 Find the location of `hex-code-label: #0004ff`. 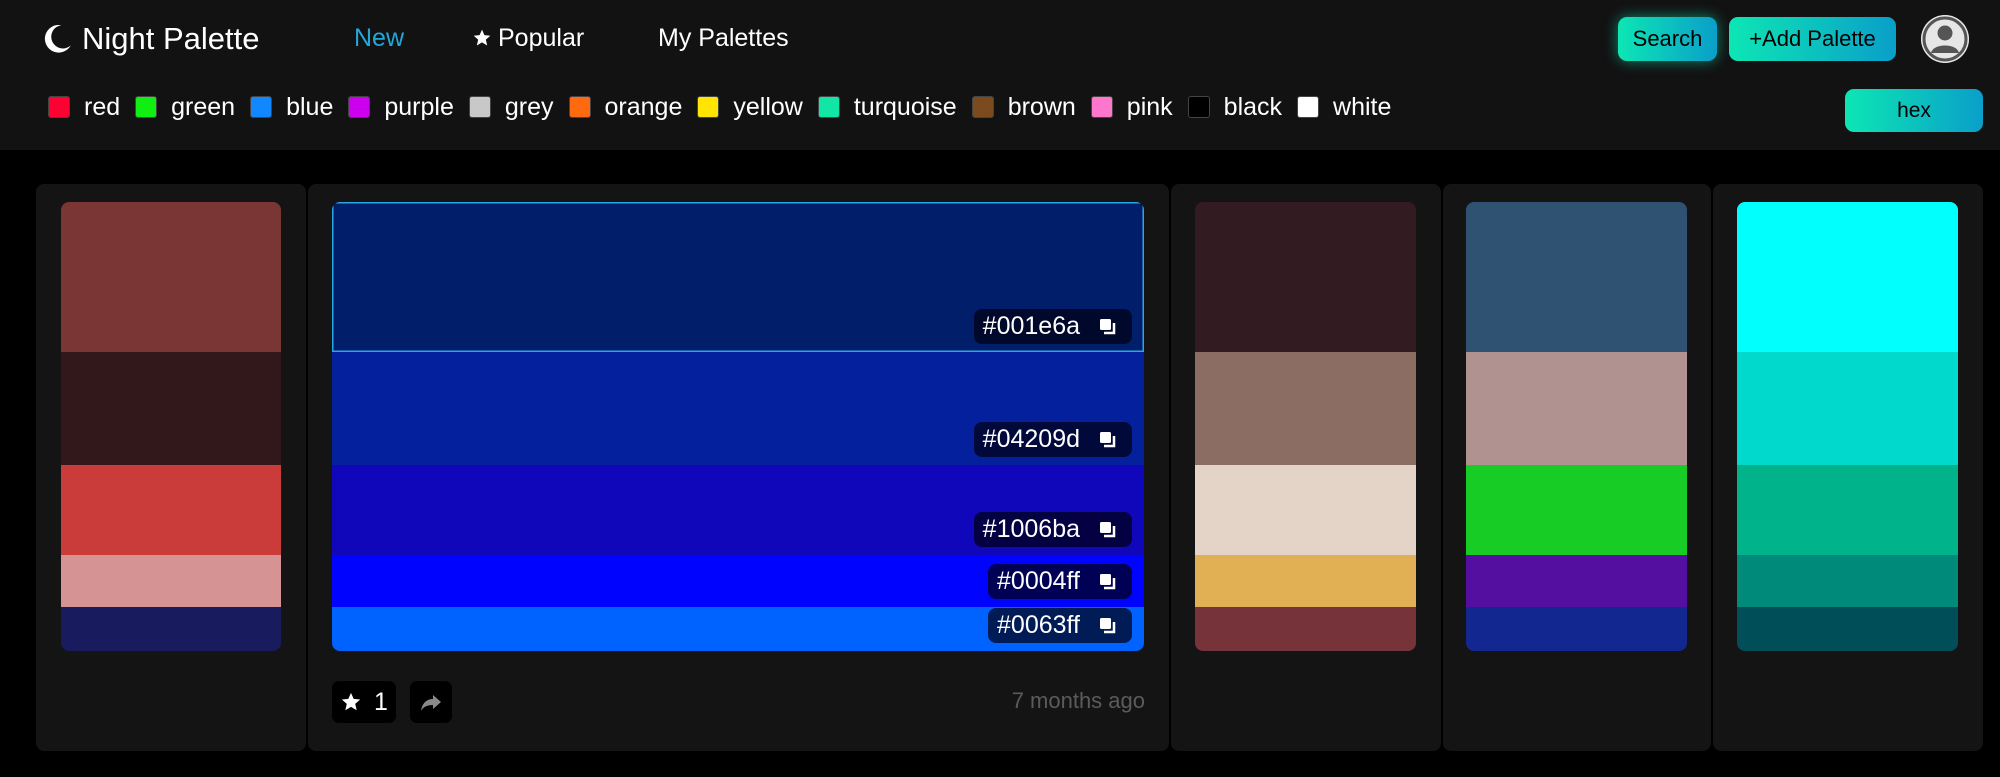

hex-code-label: #0004ff is located at coordinates (1038, 581).